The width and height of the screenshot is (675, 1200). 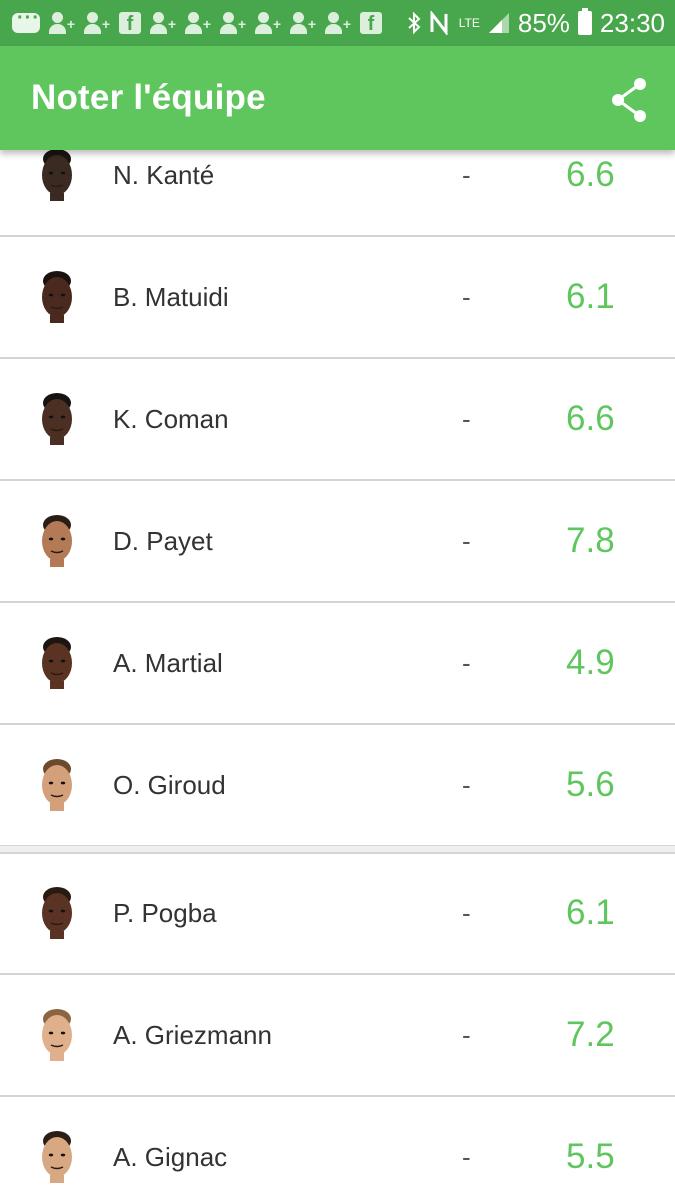 What do you see at coordinates (632, 22) in the screenshot?
I see `clock: 23:30` at bounding box center [632, 22].